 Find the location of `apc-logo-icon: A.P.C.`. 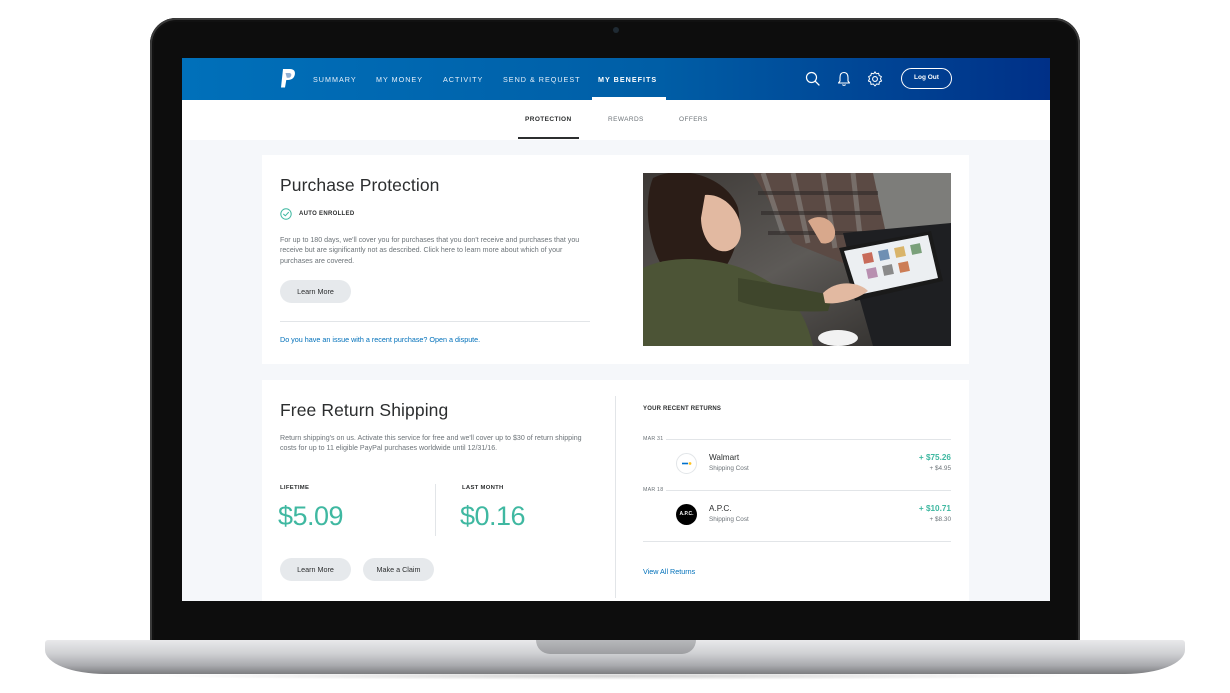

apc-logo-icon: A.P.C. is located at coordinates (686, 514).